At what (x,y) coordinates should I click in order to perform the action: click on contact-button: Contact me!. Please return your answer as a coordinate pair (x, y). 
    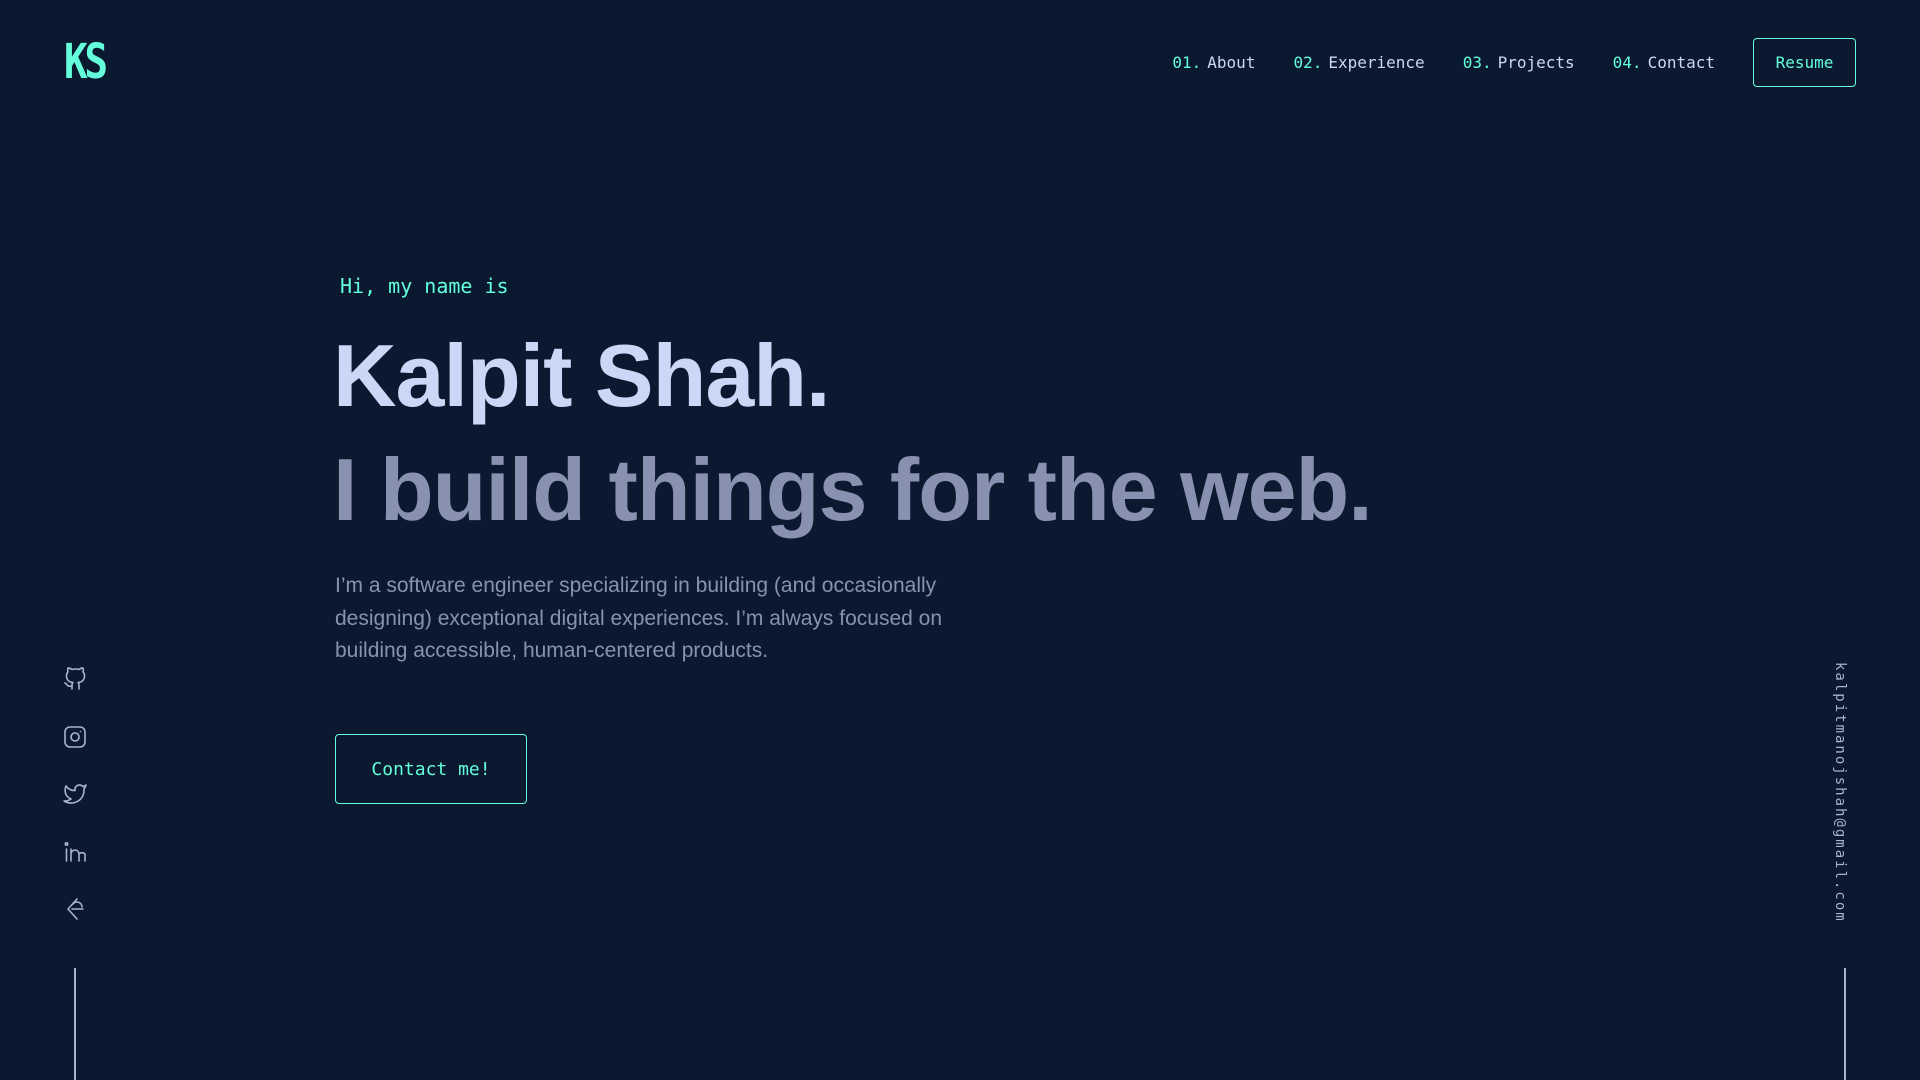
    Looking at the image, I should click on (431, 769).